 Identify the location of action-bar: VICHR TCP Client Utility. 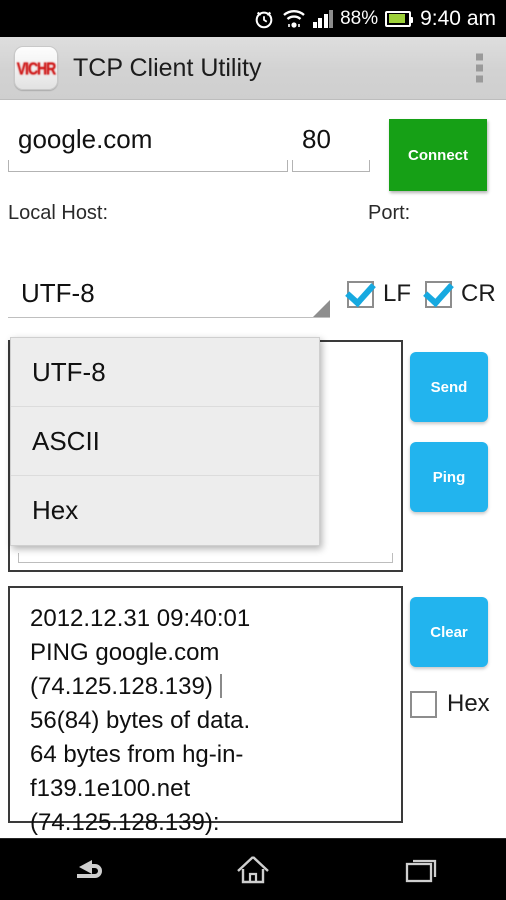
(253, 68).